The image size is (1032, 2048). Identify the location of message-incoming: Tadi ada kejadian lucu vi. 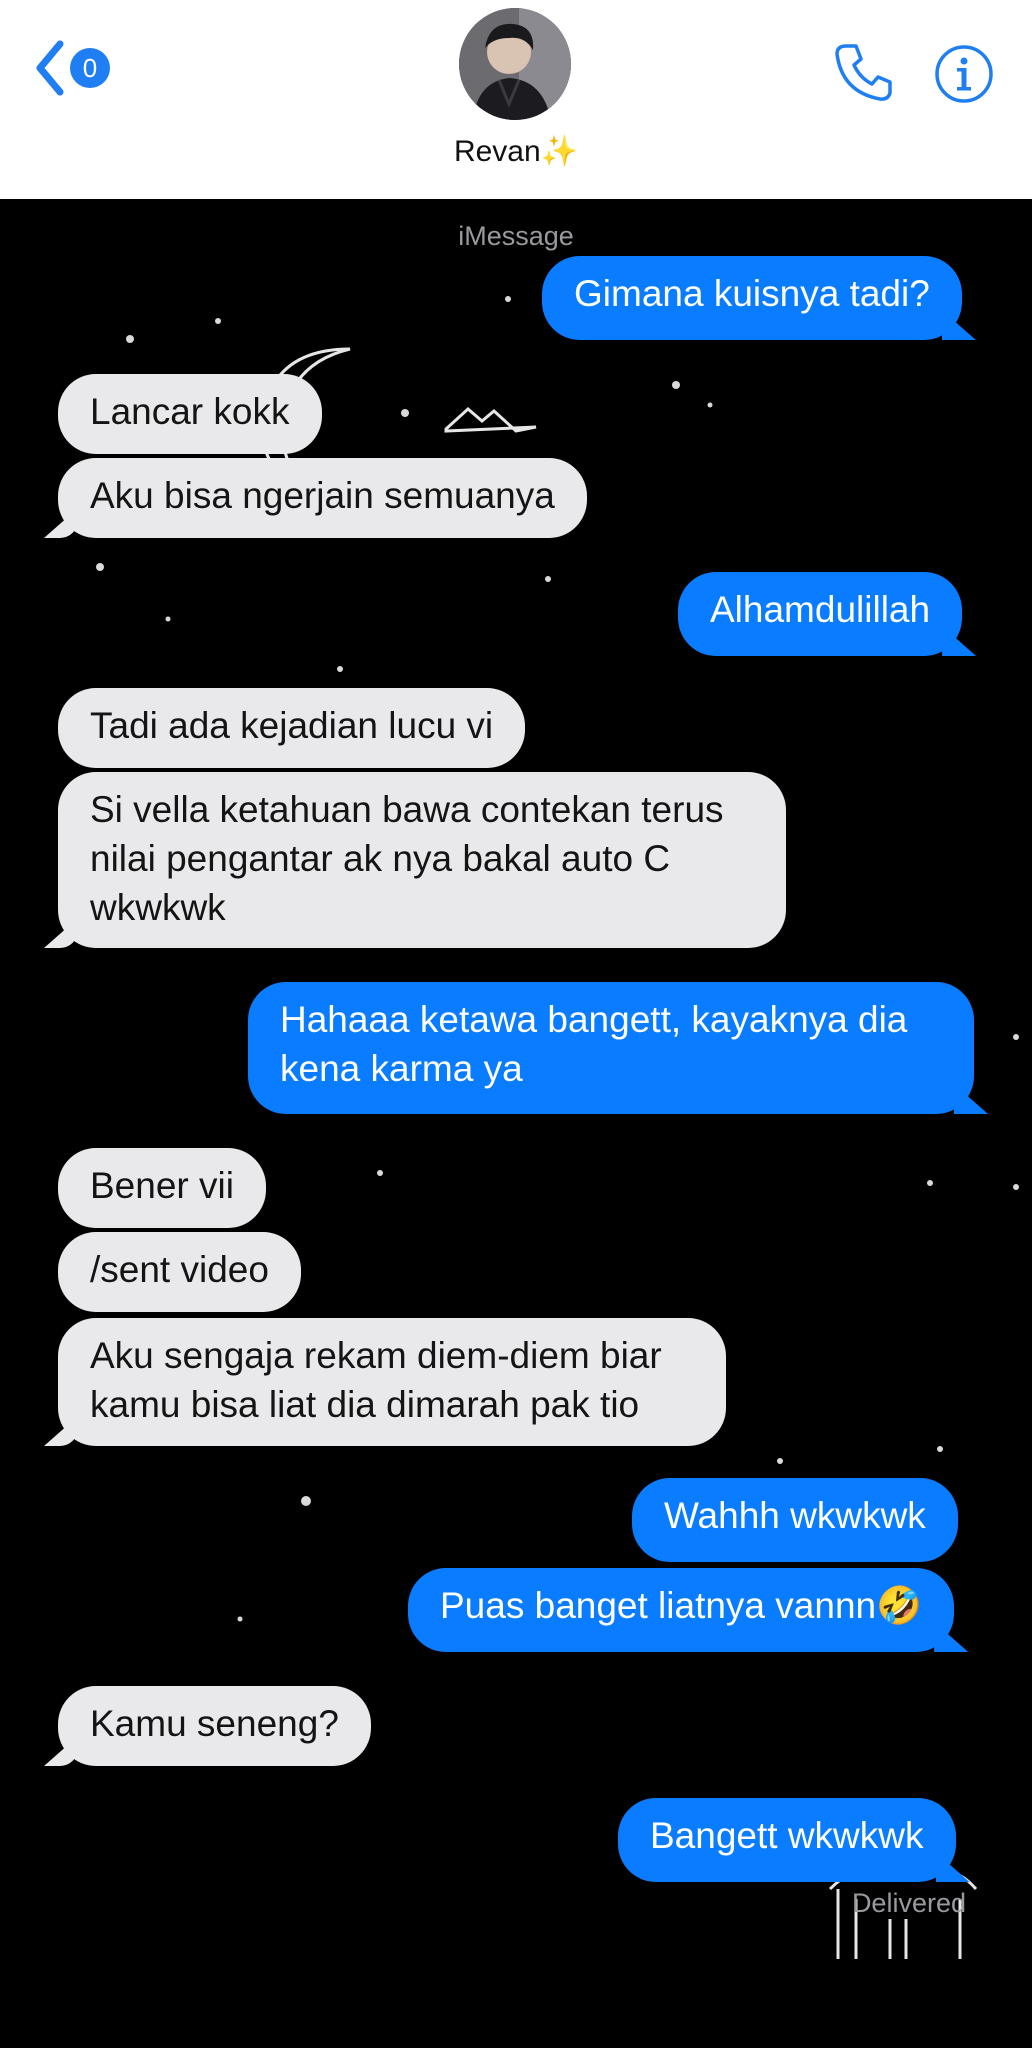
(292, 728).